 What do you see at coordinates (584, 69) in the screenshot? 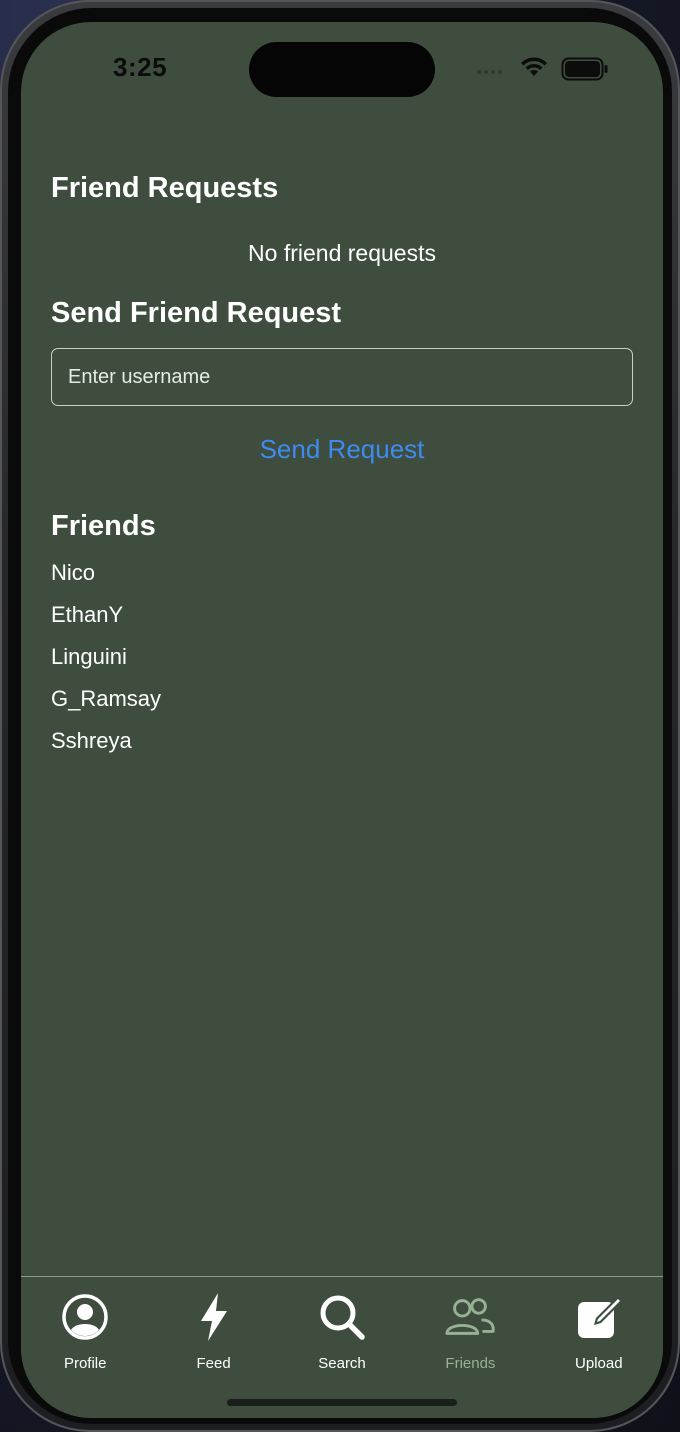
I see `battery-icon` at bounding box center [584, 69].